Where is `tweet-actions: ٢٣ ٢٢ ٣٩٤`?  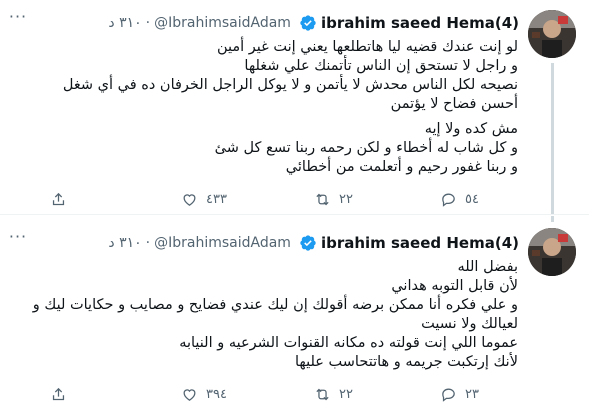
tweet-actions: ٢٣ ٢٢ ٣٩٤ is located at coordinates (294, 396).